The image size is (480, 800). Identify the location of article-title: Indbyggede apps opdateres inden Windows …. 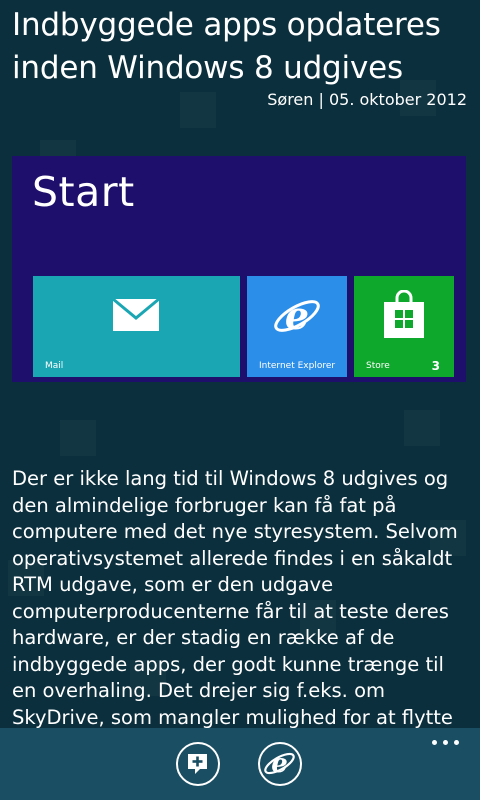
(226, 46).